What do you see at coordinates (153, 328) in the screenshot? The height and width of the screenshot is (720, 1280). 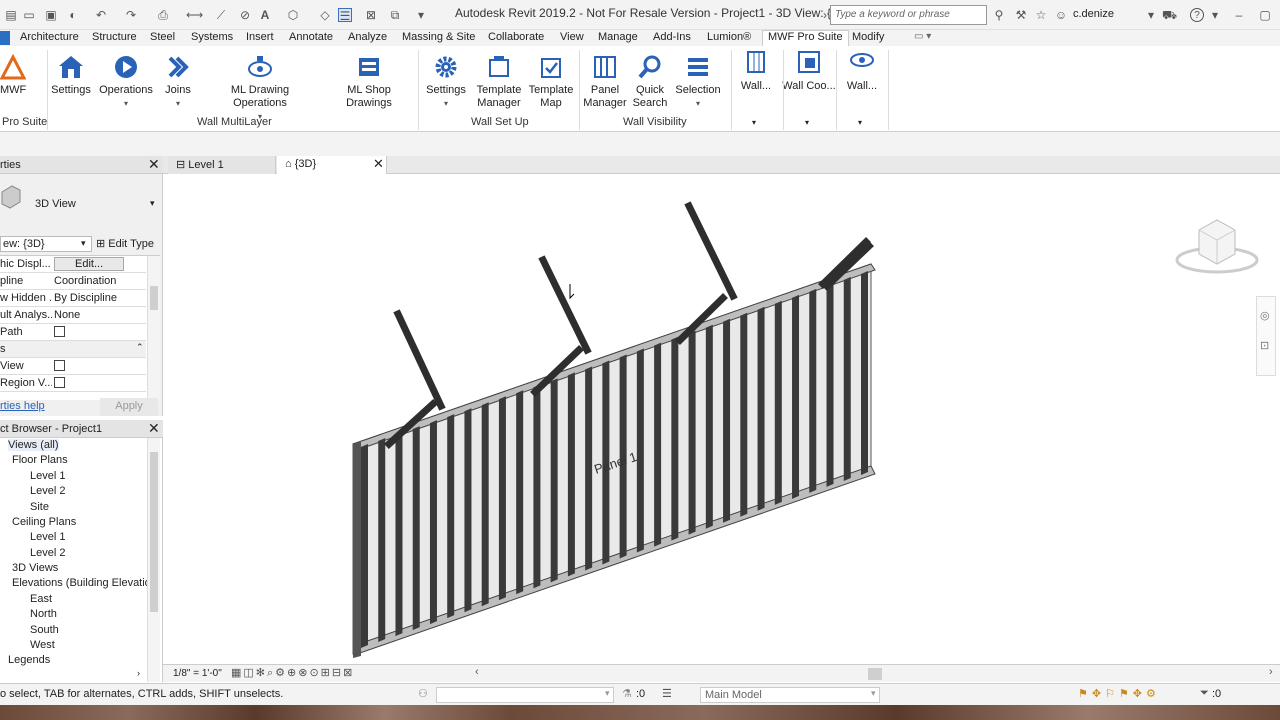 I see `properties-scrollbar` at bounding box center [153, 328].